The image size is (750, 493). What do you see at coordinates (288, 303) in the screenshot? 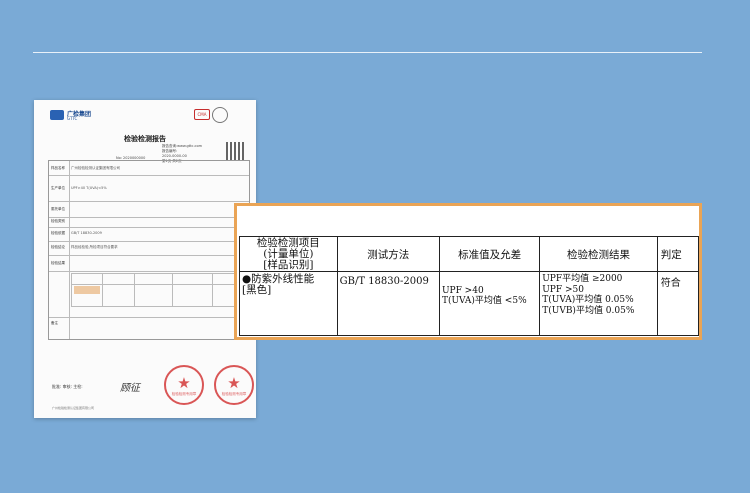
I see `cell-item: ●防紫外线性能 [黑色]` at bounding box center [288, 303].